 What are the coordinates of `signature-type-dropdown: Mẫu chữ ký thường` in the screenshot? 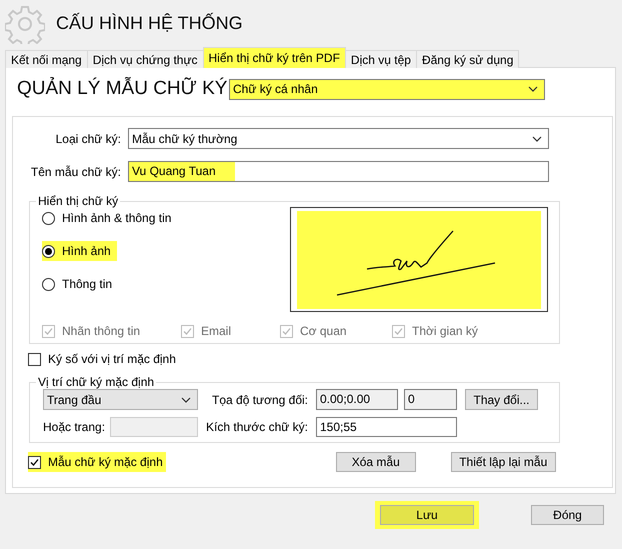 It's located at (338, 138).